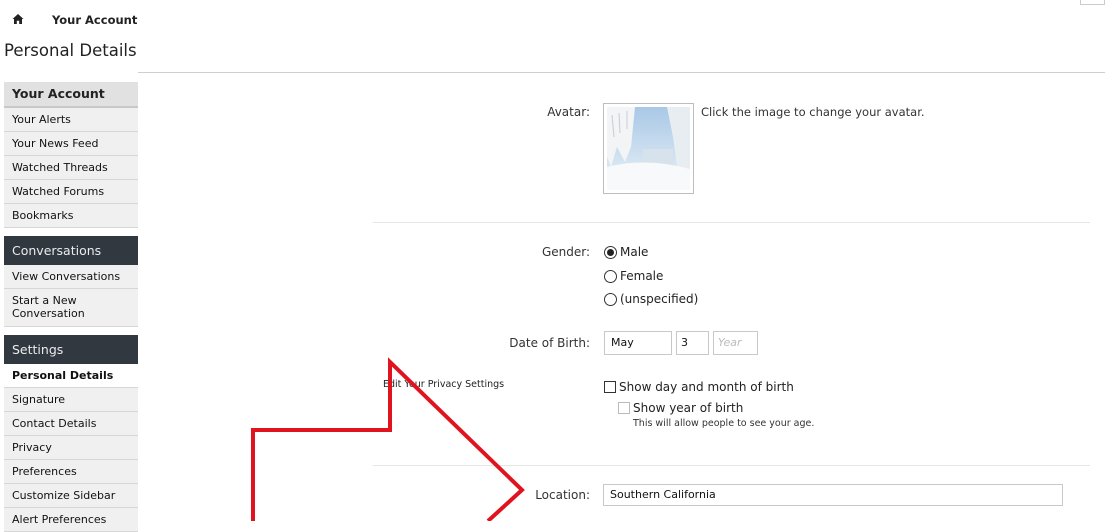 Image resolution: width=1105 pixels, height=532 pixels. What do you see at coordinates (735, 343) in the screenshot?
I see `dob-year-input: Year` at bounding box center [735, 343].